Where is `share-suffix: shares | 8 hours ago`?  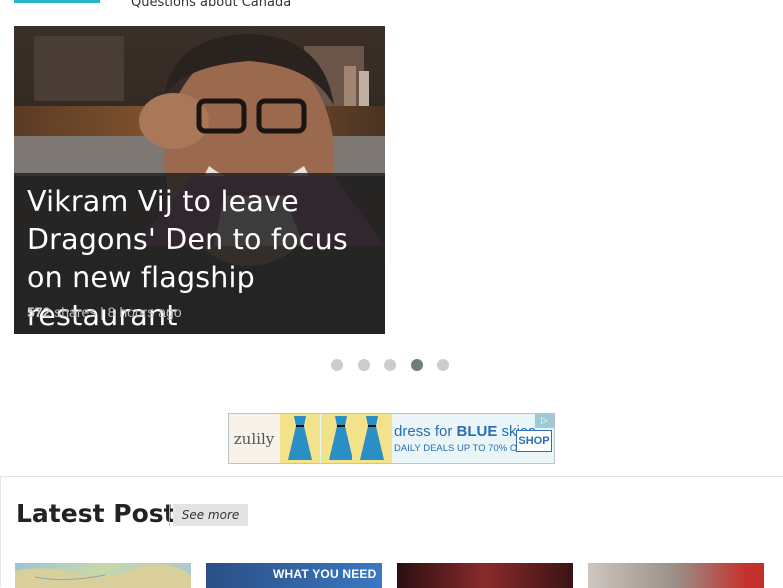 share-suffix: shares | 8 hours ago is located at coordinates (116, 312).